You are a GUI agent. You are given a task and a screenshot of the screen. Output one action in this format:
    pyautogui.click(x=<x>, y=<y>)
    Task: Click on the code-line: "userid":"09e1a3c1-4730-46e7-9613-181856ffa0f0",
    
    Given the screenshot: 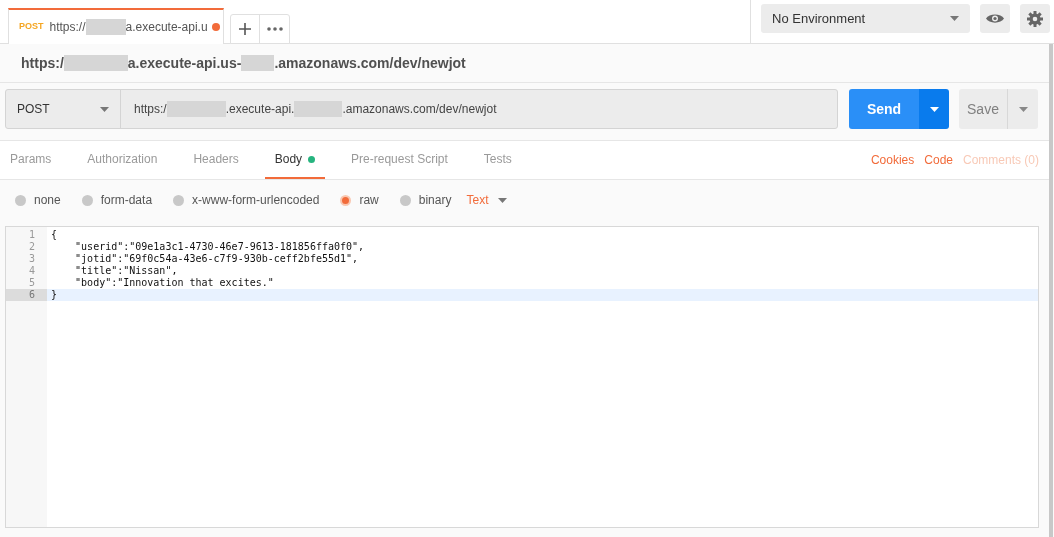 What is the action you would take?
    pyautogui.click(x=219, y=247)
    